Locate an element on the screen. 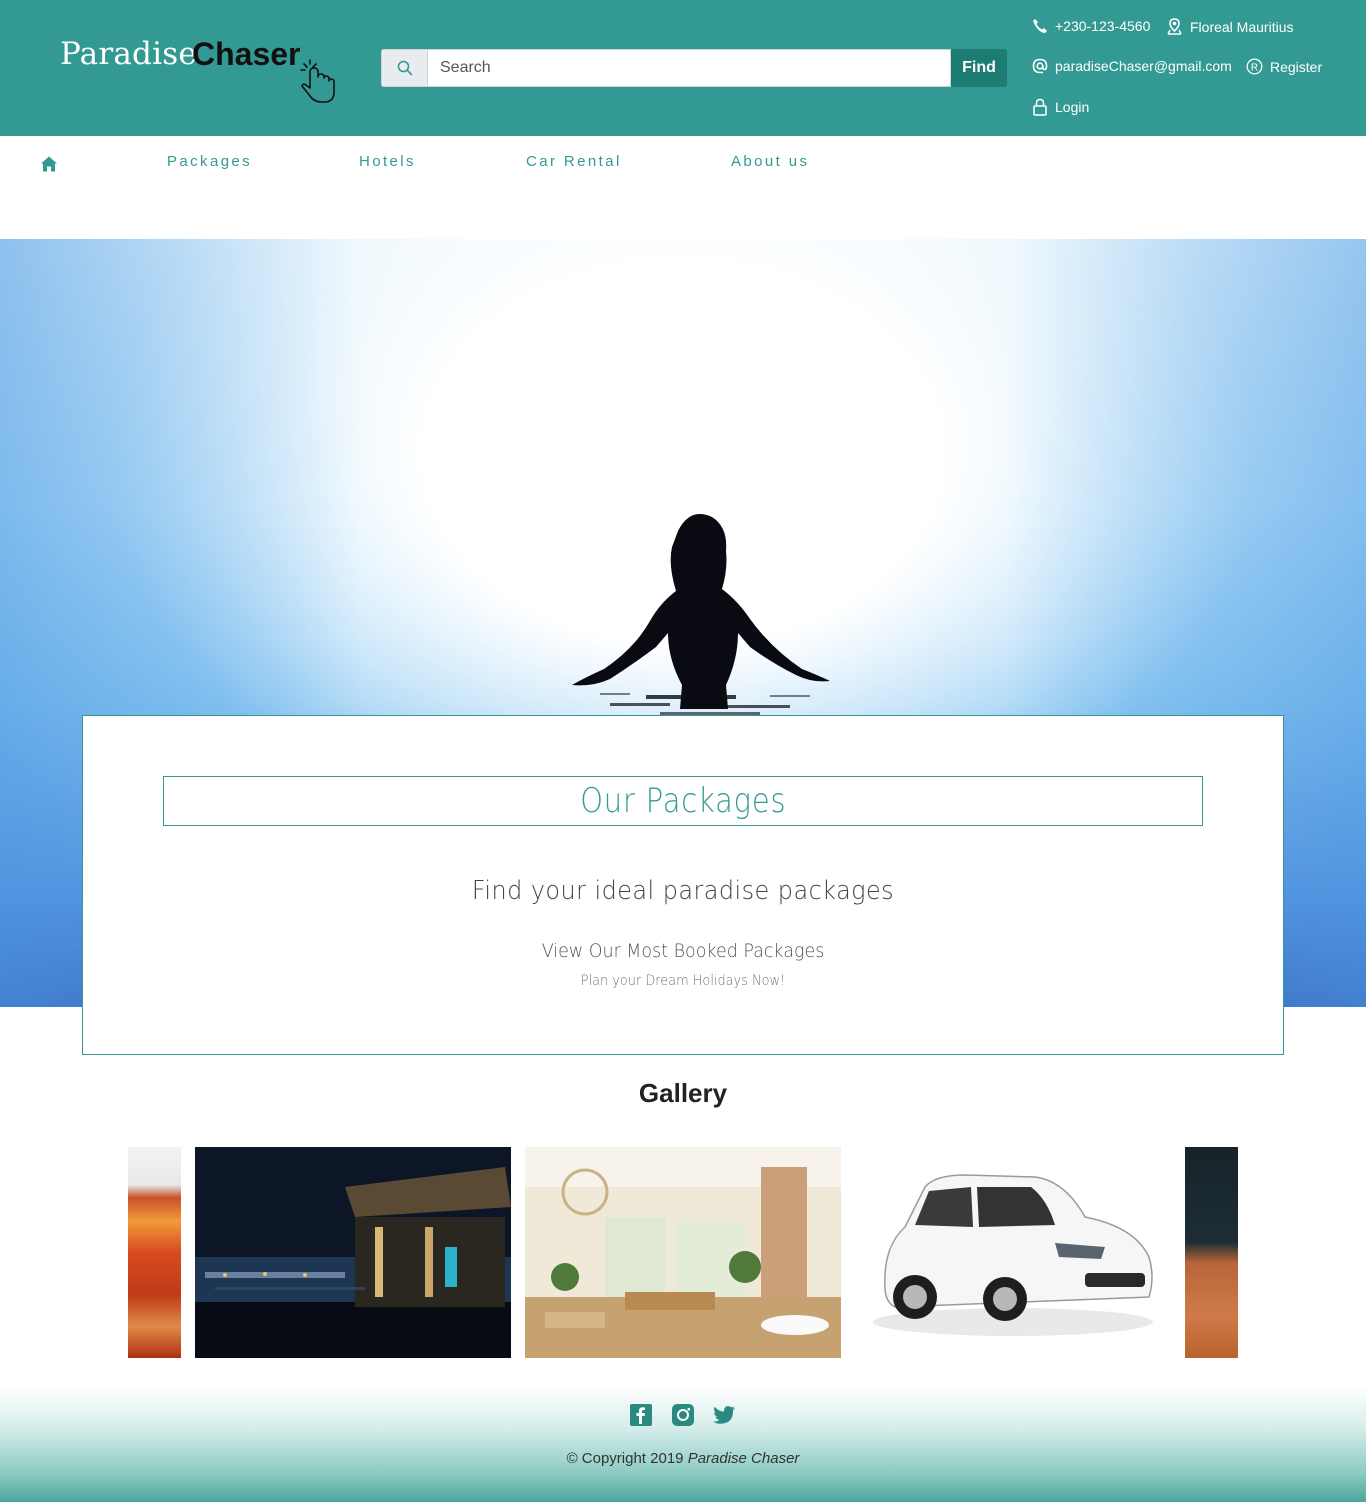 This screenshot has width=1366, height=1502. lock-icon is located at coordinates (1040, 107).